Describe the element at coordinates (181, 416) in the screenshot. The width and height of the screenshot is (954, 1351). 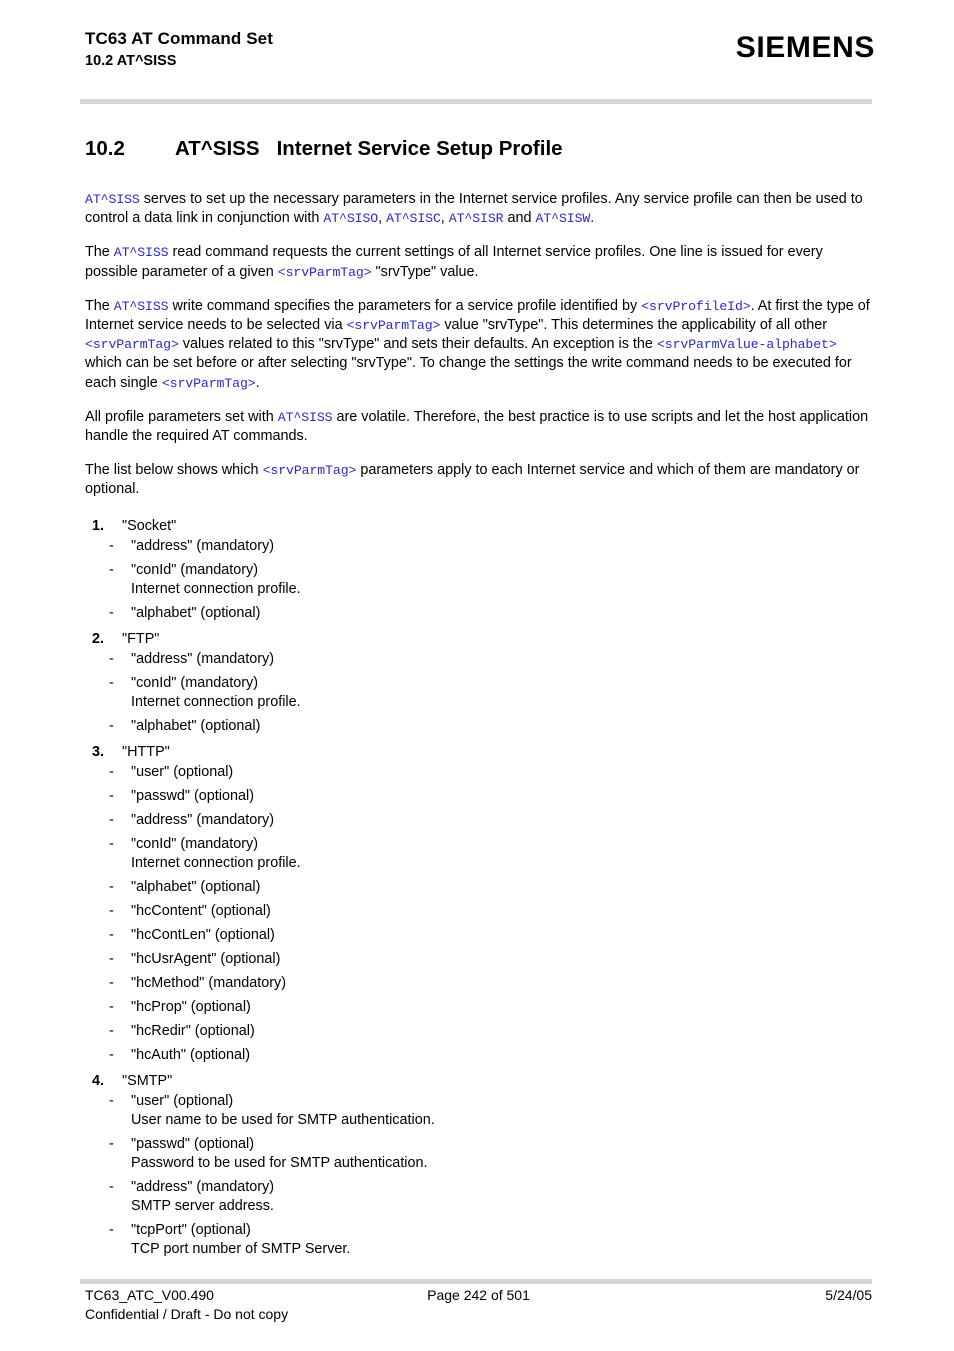
I see `text: All profile parameters set with` at that location.